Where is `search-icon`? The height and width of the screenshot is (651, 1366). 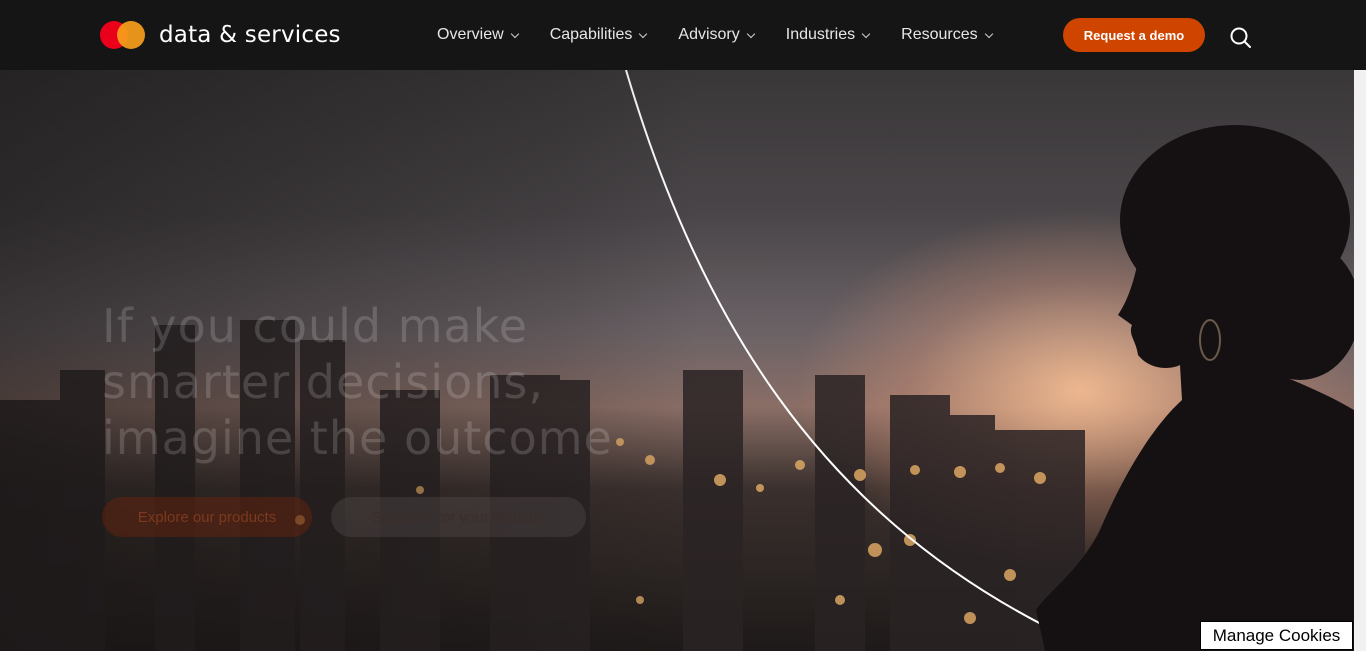
search-icon is located at coordinates (1240, 37).